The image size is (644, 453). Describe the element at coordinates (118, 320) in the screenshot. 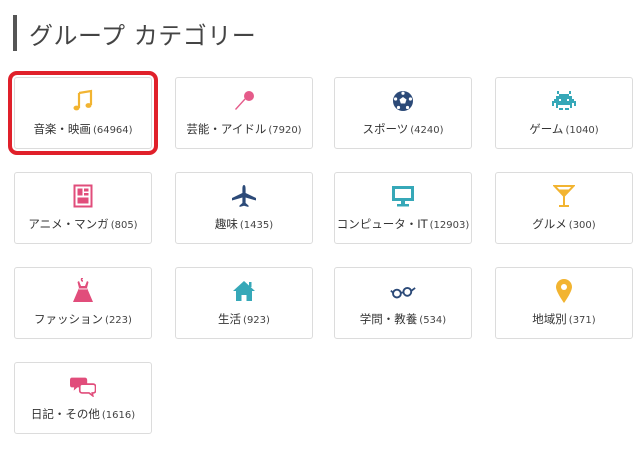

I see `category-count: (223)` at that location.